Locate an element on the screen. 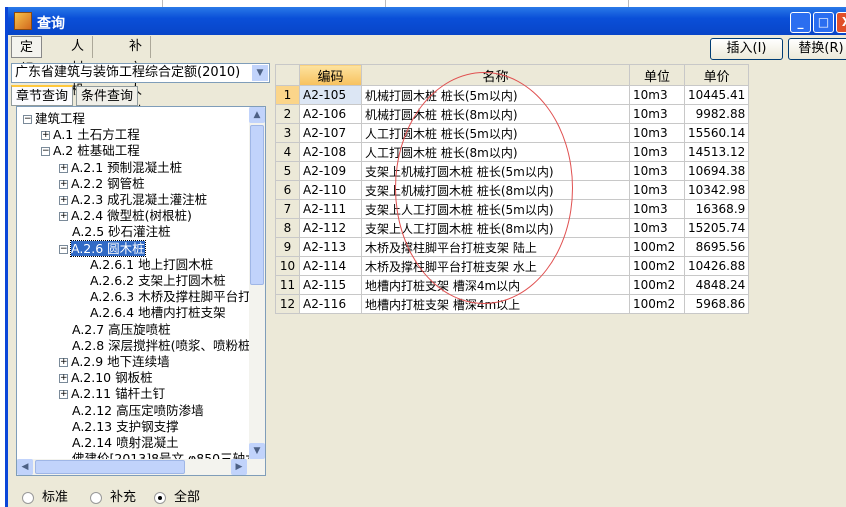 The height and width of the screenshot is (507, 846). table-row: 10 A2-114 木桥及撑柱脚平台打桩支架 水上 100m2 10426.88 is located at coordinates (512, 266).